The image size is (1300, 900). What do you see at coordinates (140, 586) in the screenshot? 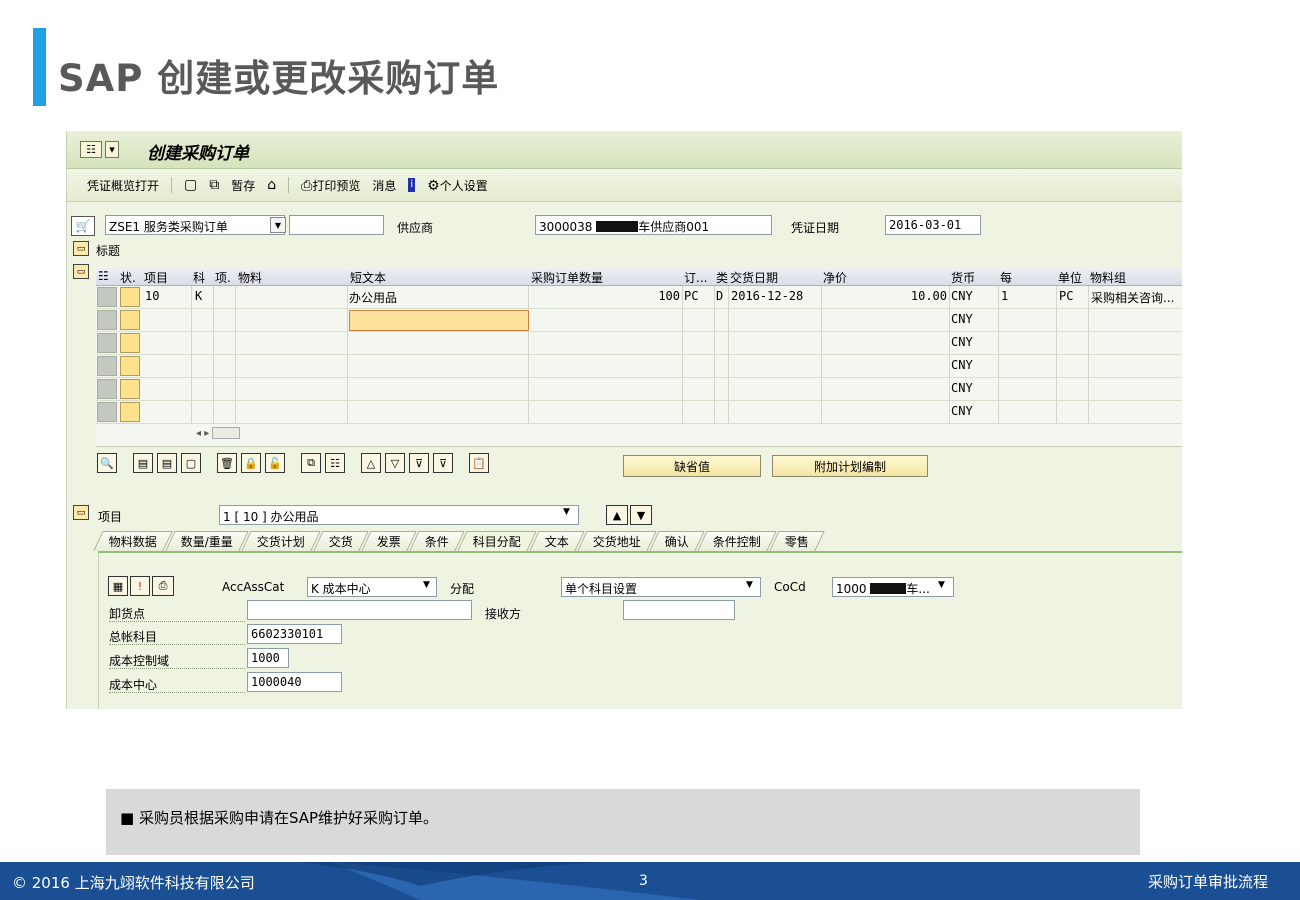
I see `alert-icon: !` at bounding box center [140, 586].